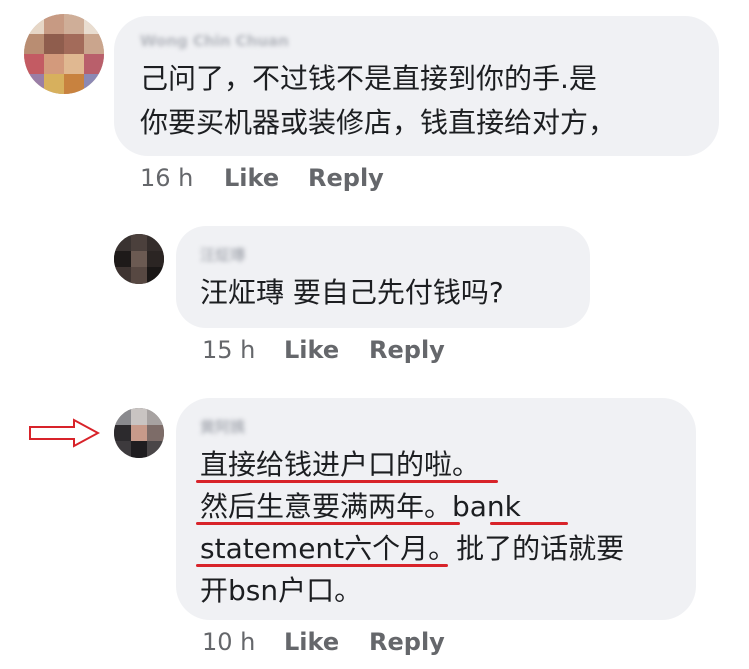 The height and width of the screenshot is (669, 749). Describe the element at coordinates (378, 122) in the screenshot. I see `comment-text-line: 你要买机器或装修店，钱直接给对方，` at that location.